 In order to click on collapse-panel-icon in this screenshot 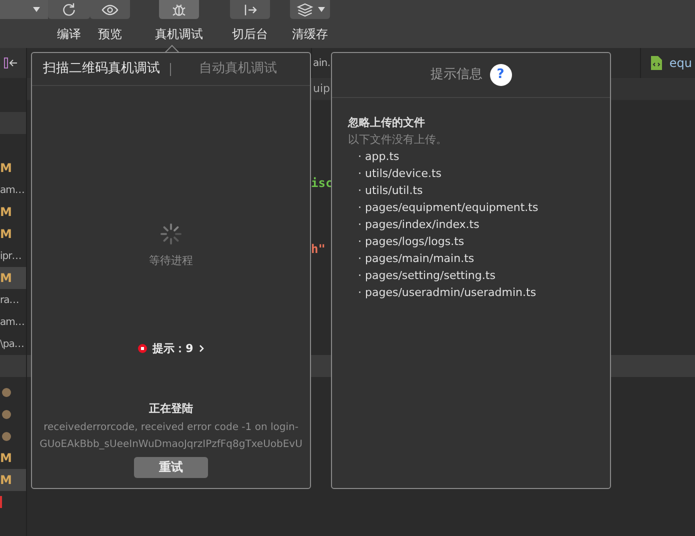, I will do `click(11, 63)`.